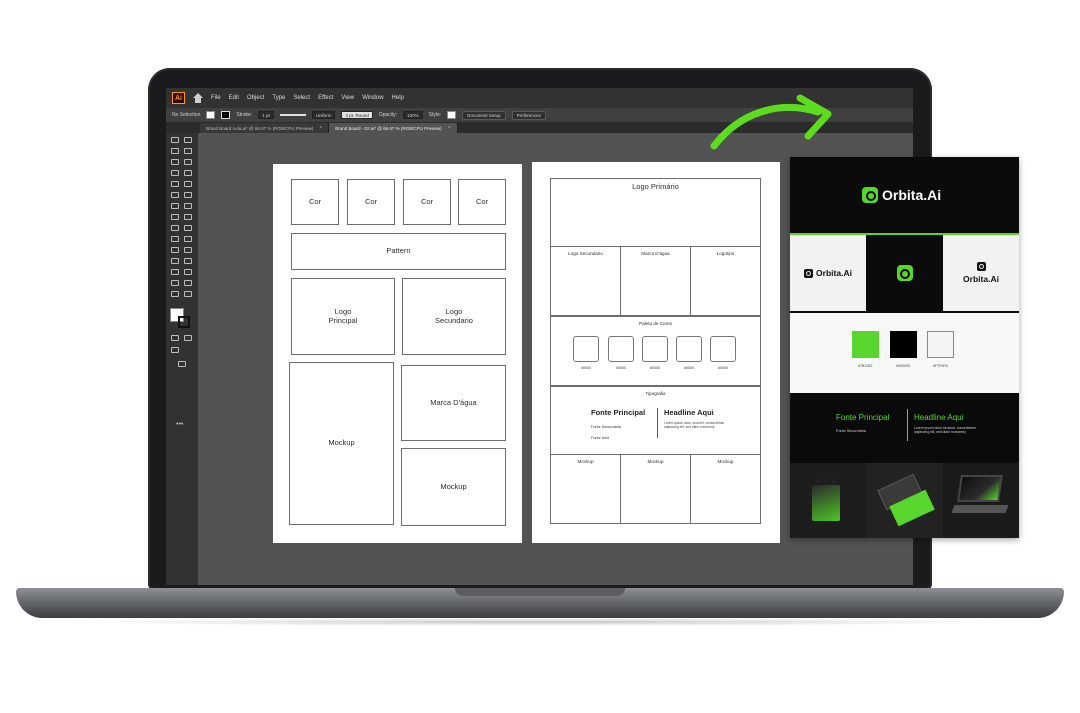  What do you see at coordinates (398, 251) in the screenshot?
I see `pattern-placeholder: Pattern` at bounding box center [398, 251].